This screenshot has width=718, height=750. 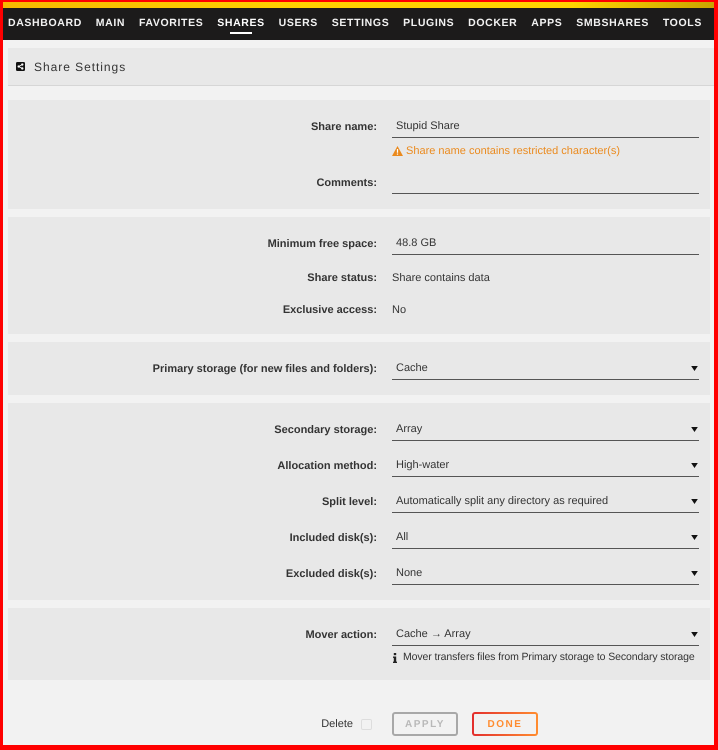 I want to click on nav-tab: USERS, so click(x=298, y=24).